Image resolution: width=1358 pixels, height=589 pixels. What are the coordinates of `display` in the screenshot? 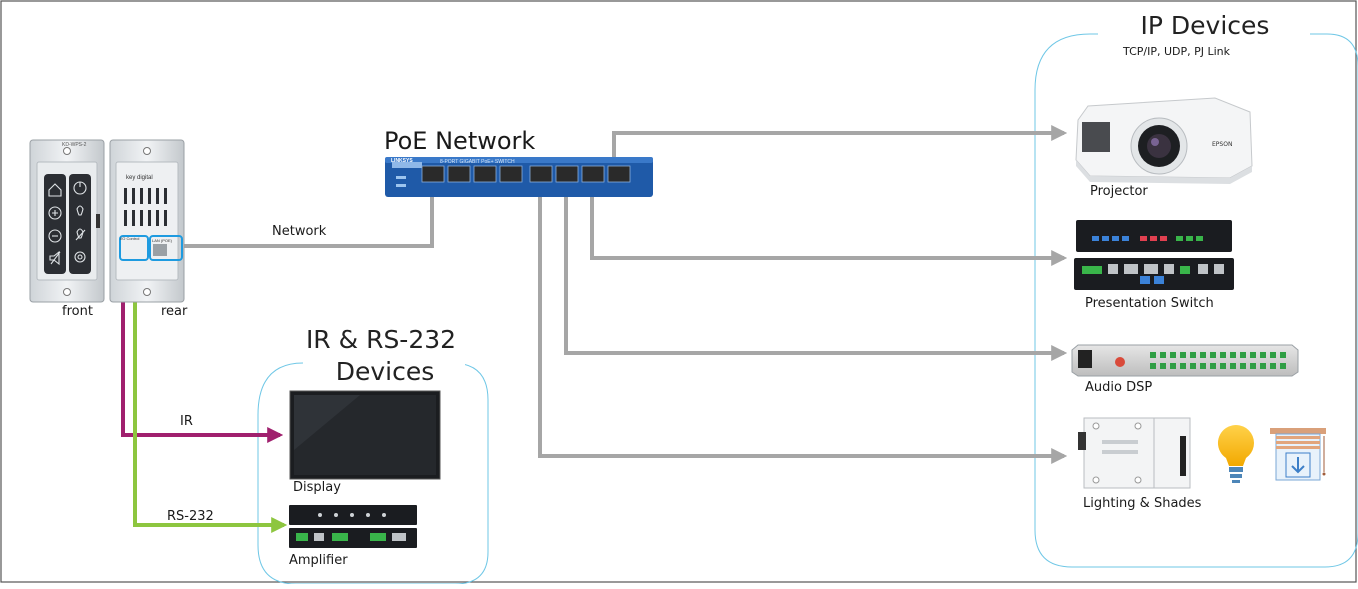 It's located at (365, 435).